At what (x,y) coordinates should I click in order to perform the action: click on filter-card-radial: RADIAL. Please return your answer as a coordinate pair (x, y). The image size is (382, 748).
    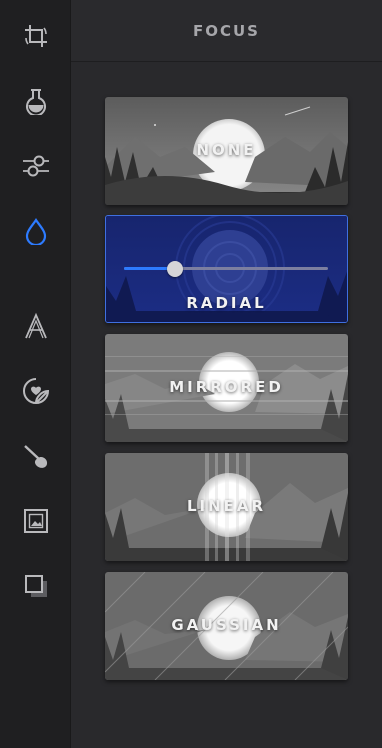
    Looking at the image, I should click on (226, 269).